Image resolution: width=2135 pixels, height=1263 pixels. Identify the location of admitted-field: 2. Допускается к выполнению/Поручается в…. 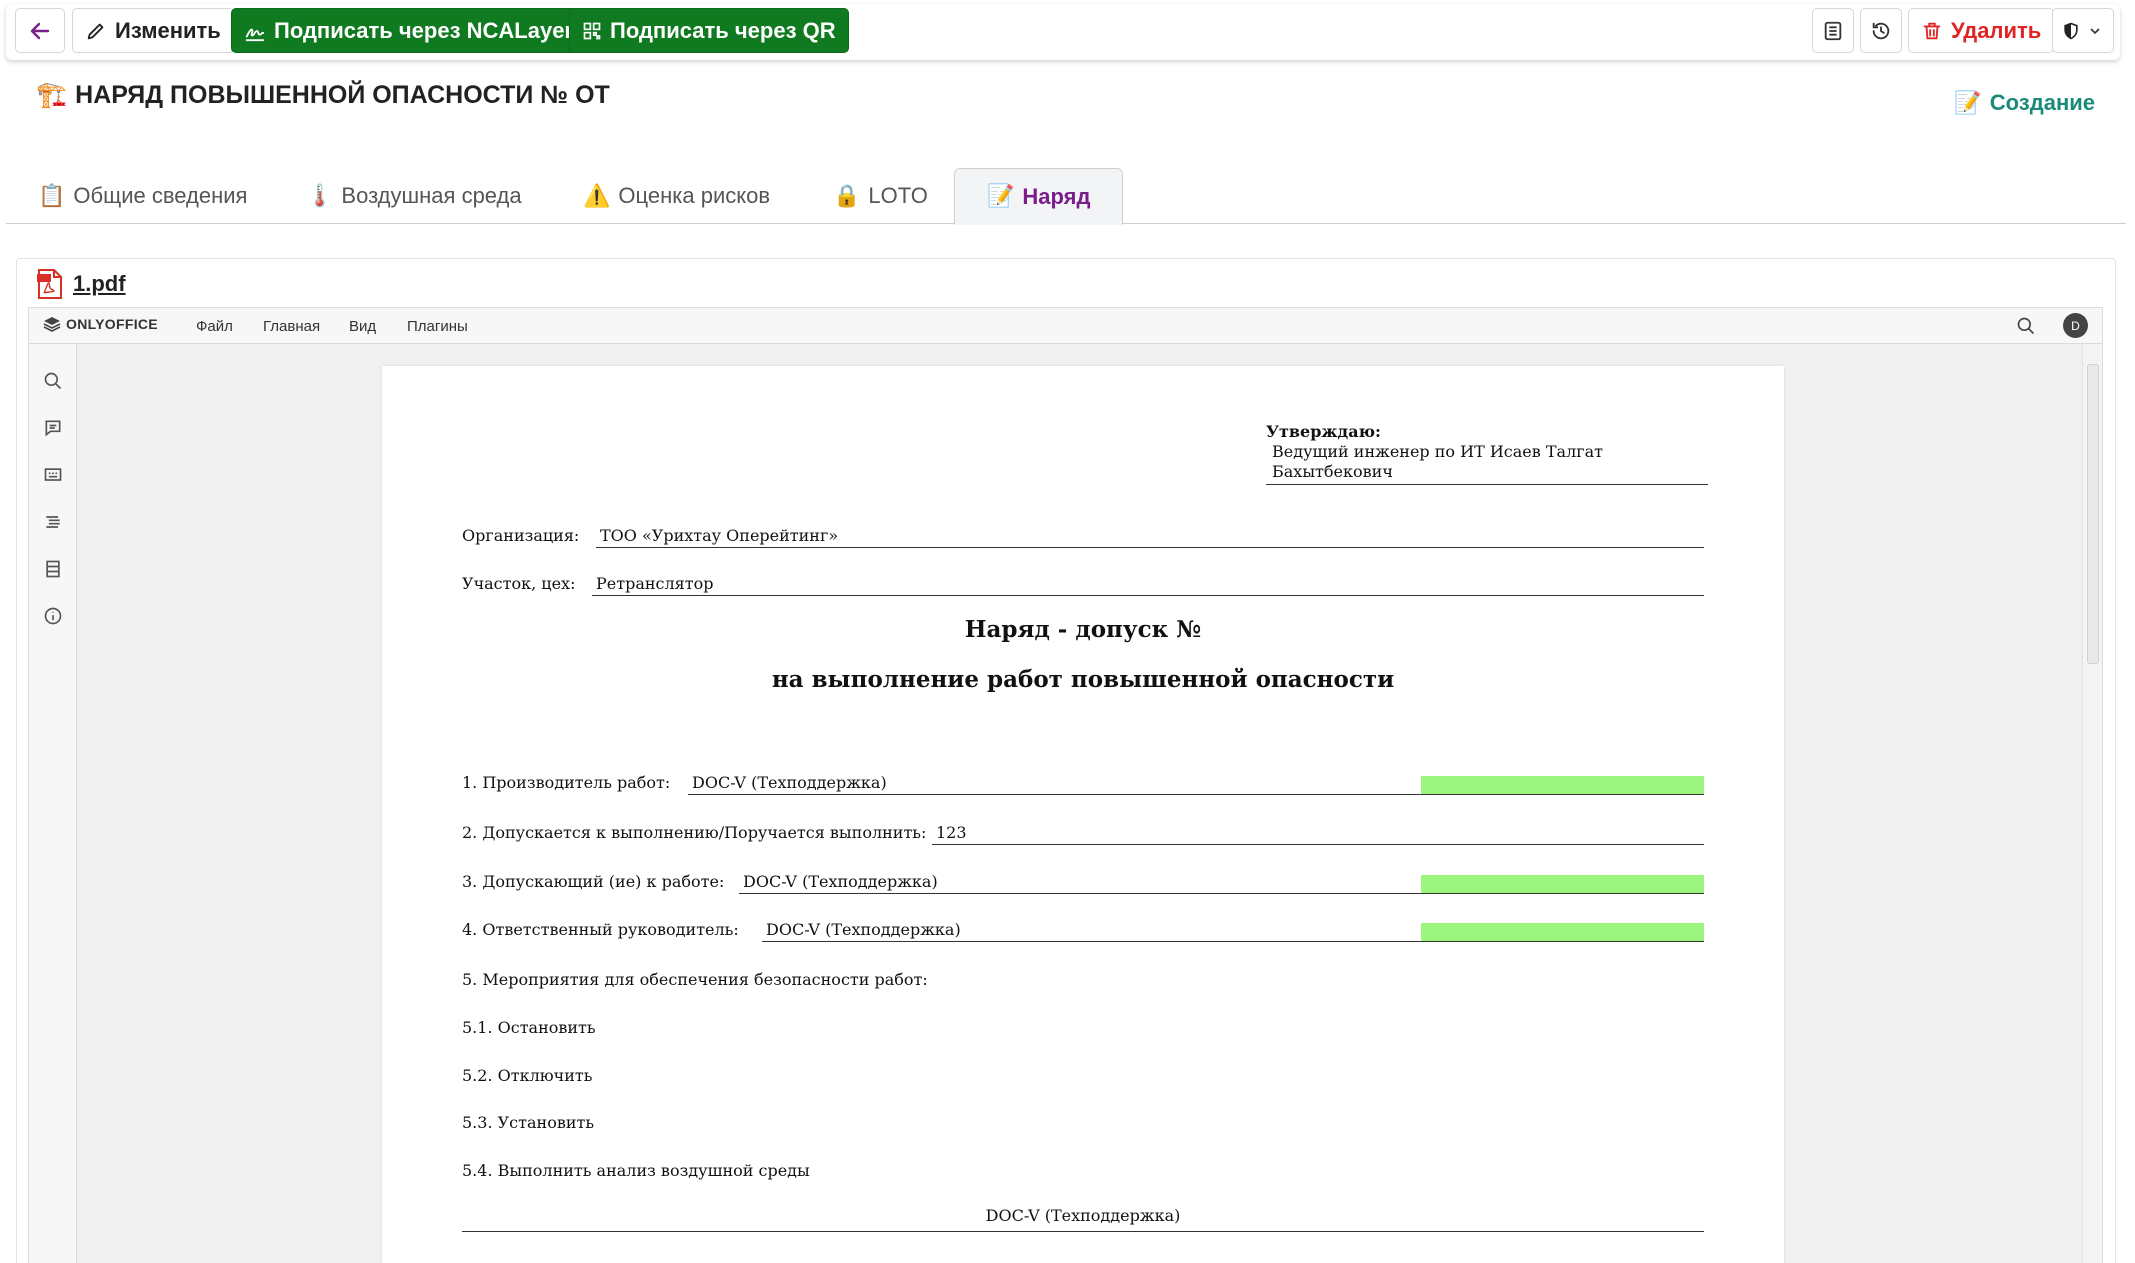
(1083, 833).